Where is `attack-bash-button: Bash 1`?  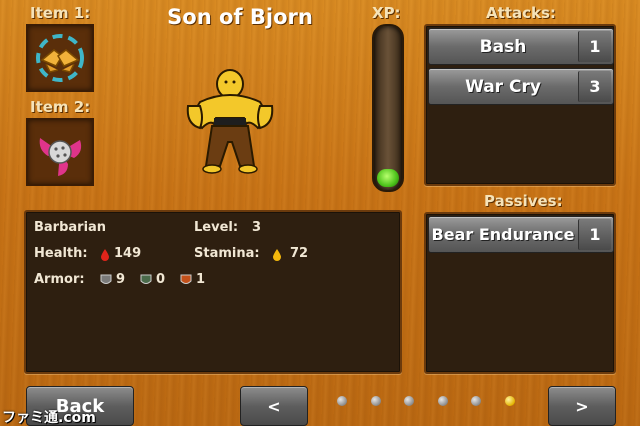
attack-bash-button: Bash 1 is located at coordinates (521, 46).